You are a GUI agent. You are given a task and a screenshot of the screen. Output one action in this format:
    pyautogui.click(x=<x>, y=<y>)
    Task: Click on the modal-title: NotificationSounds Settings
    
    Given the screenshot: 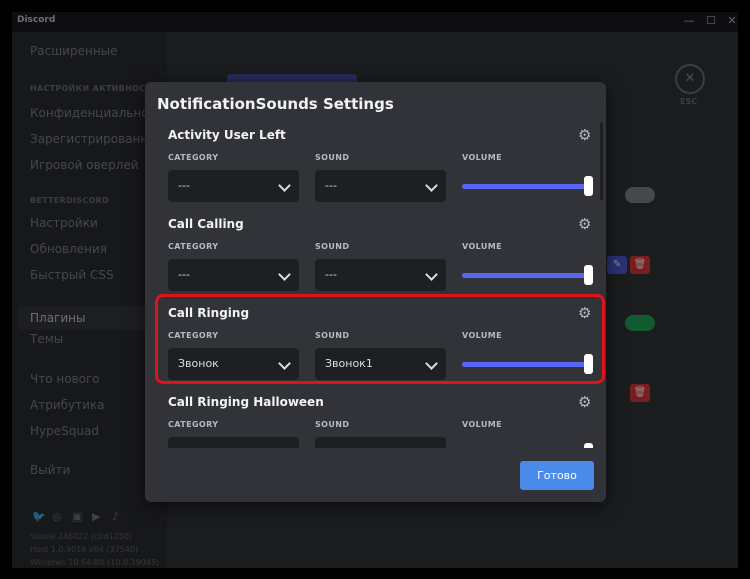 What is the action you would take?
    pyautogui.click(x=275, y=104)
    